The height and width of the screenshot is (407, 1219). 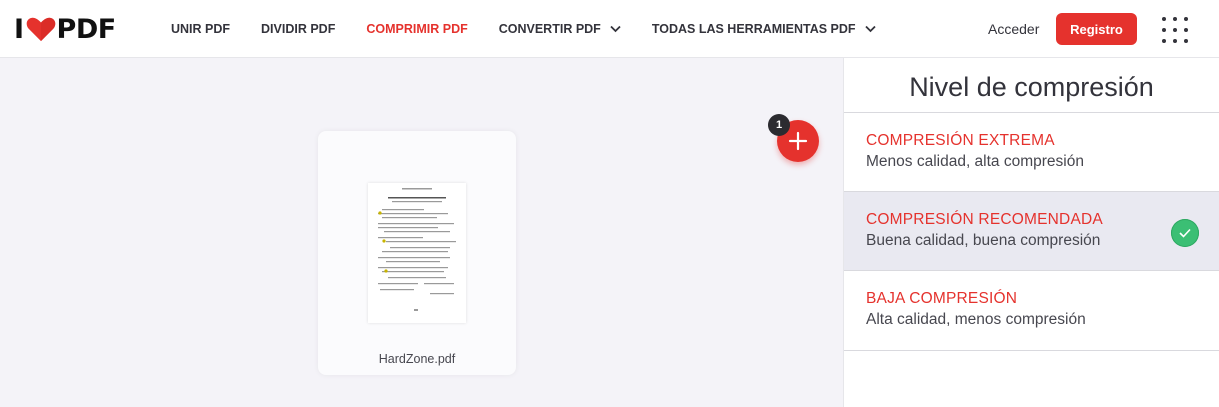 What do you see at coordinates (976, 319) in the screenshot?
I see `option-subtitle: Alta calidad, menos compresión` at bounding box center [976, 319].